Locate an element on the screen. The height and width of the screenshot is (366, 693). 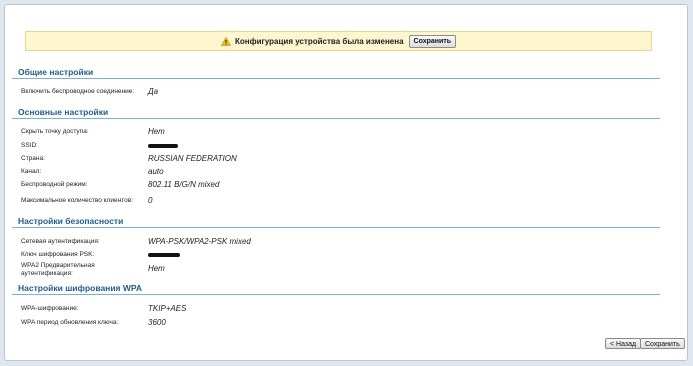
back-button: < Назад is located at coordinates (623, 343).